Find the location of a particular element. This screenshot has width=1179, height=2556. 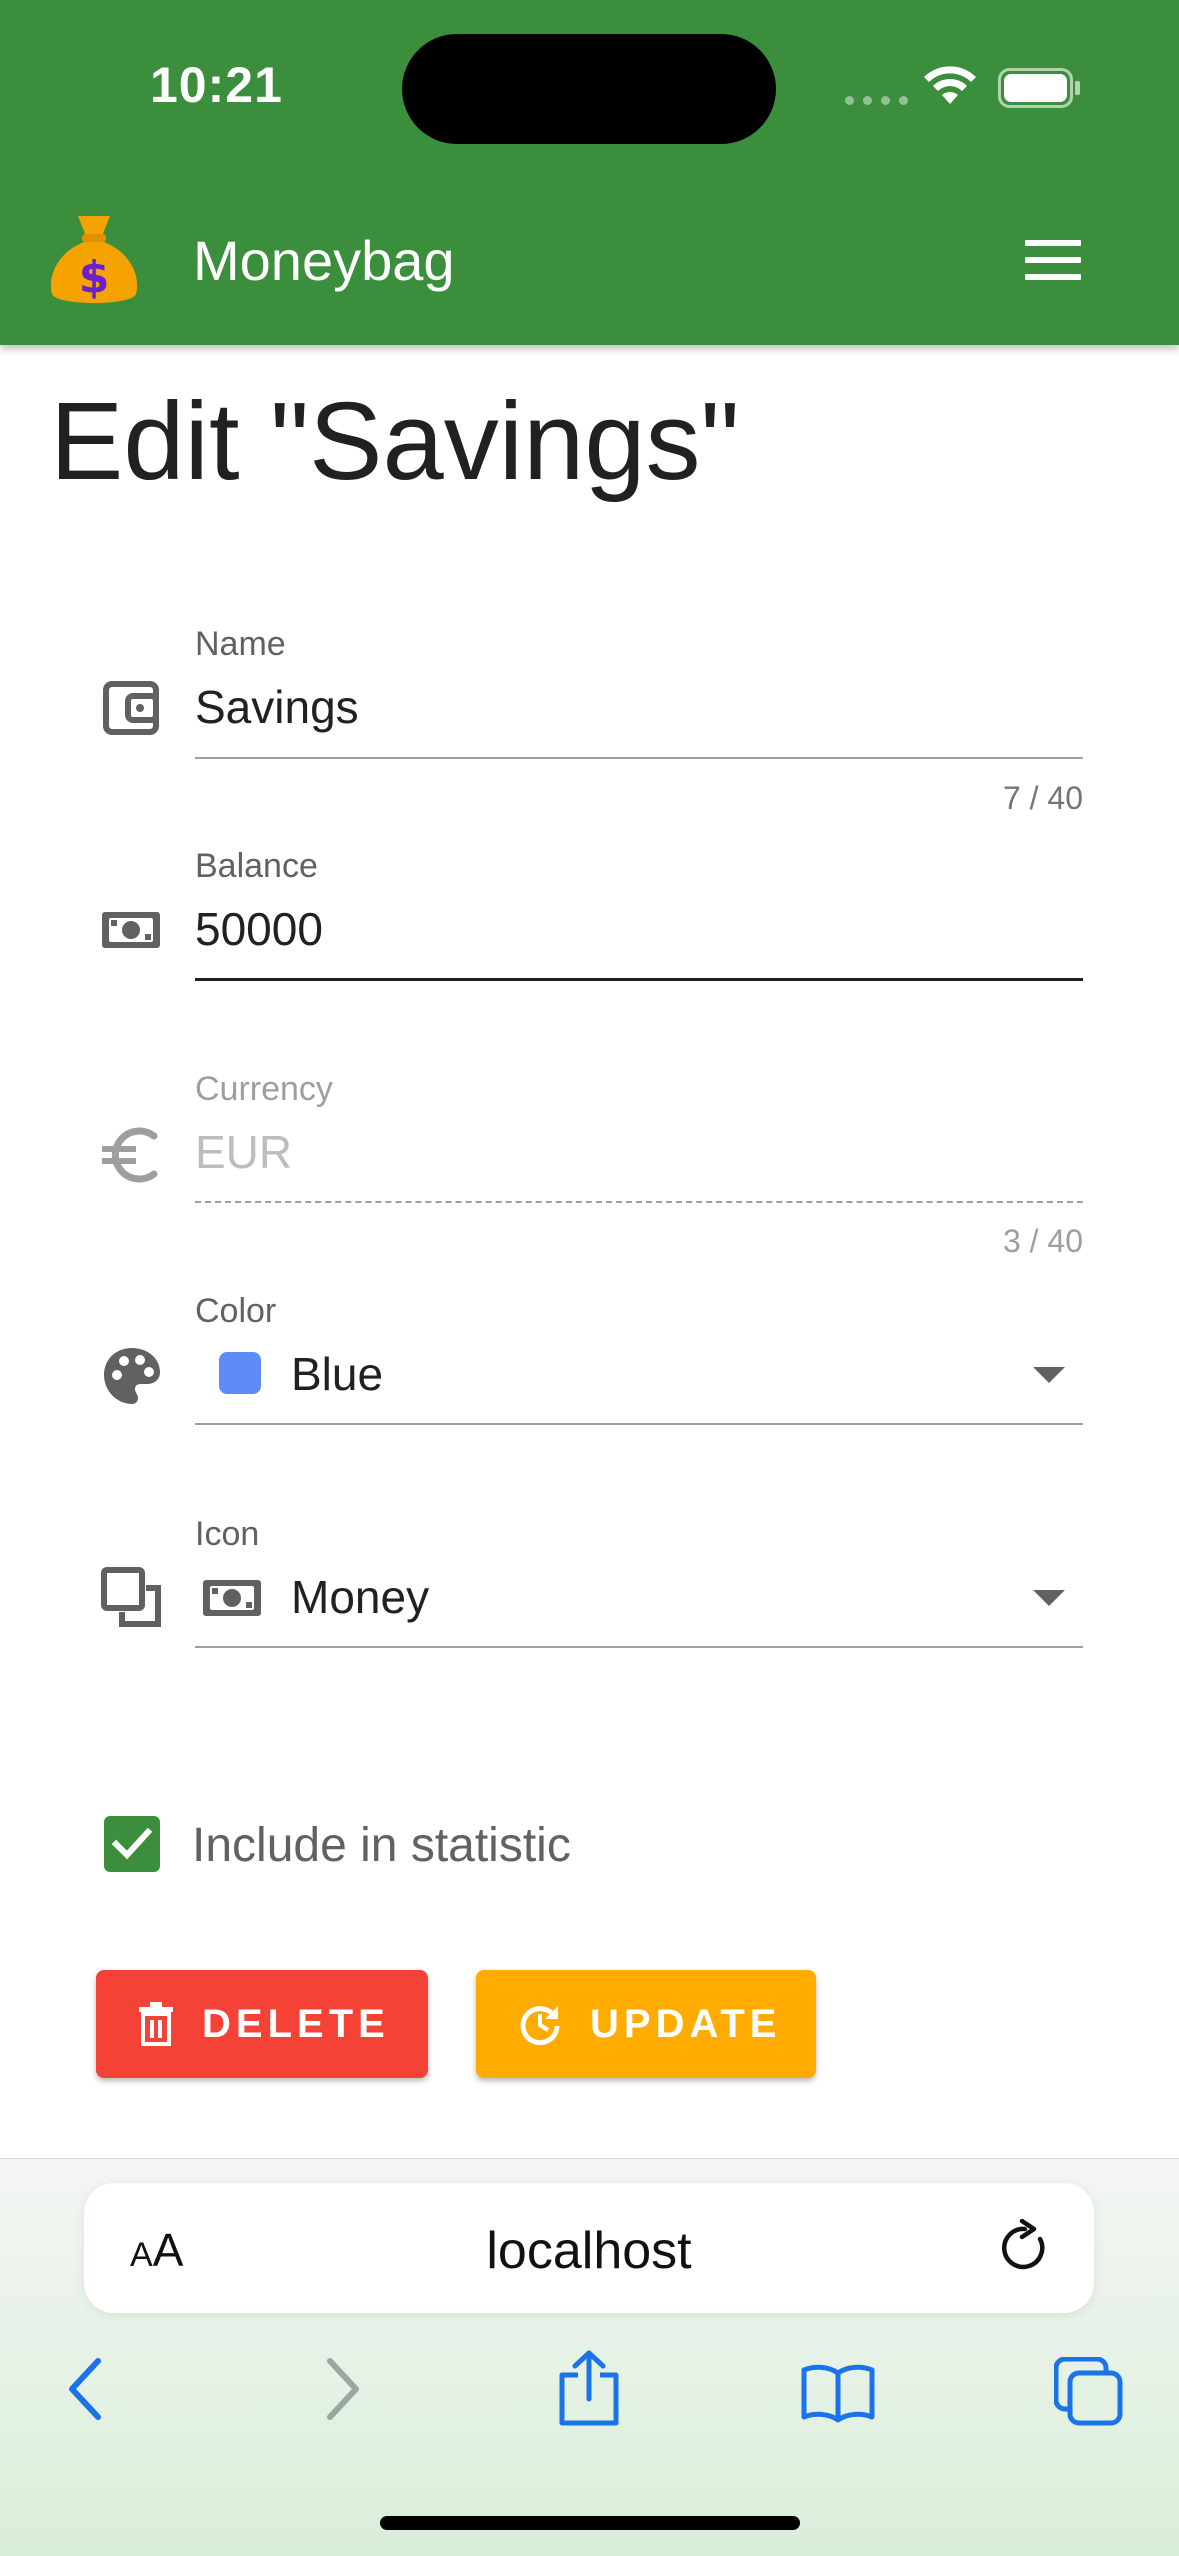

status-time: 10:21 is located at coordinates (216, 85).